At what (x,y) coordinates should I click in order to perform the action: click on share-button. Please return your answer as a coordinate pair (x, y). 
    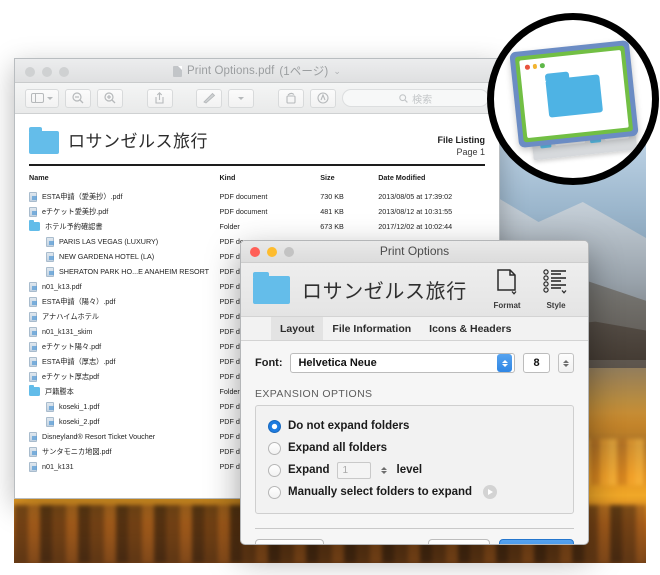
    Looking at the image, I should click on (159, 98).